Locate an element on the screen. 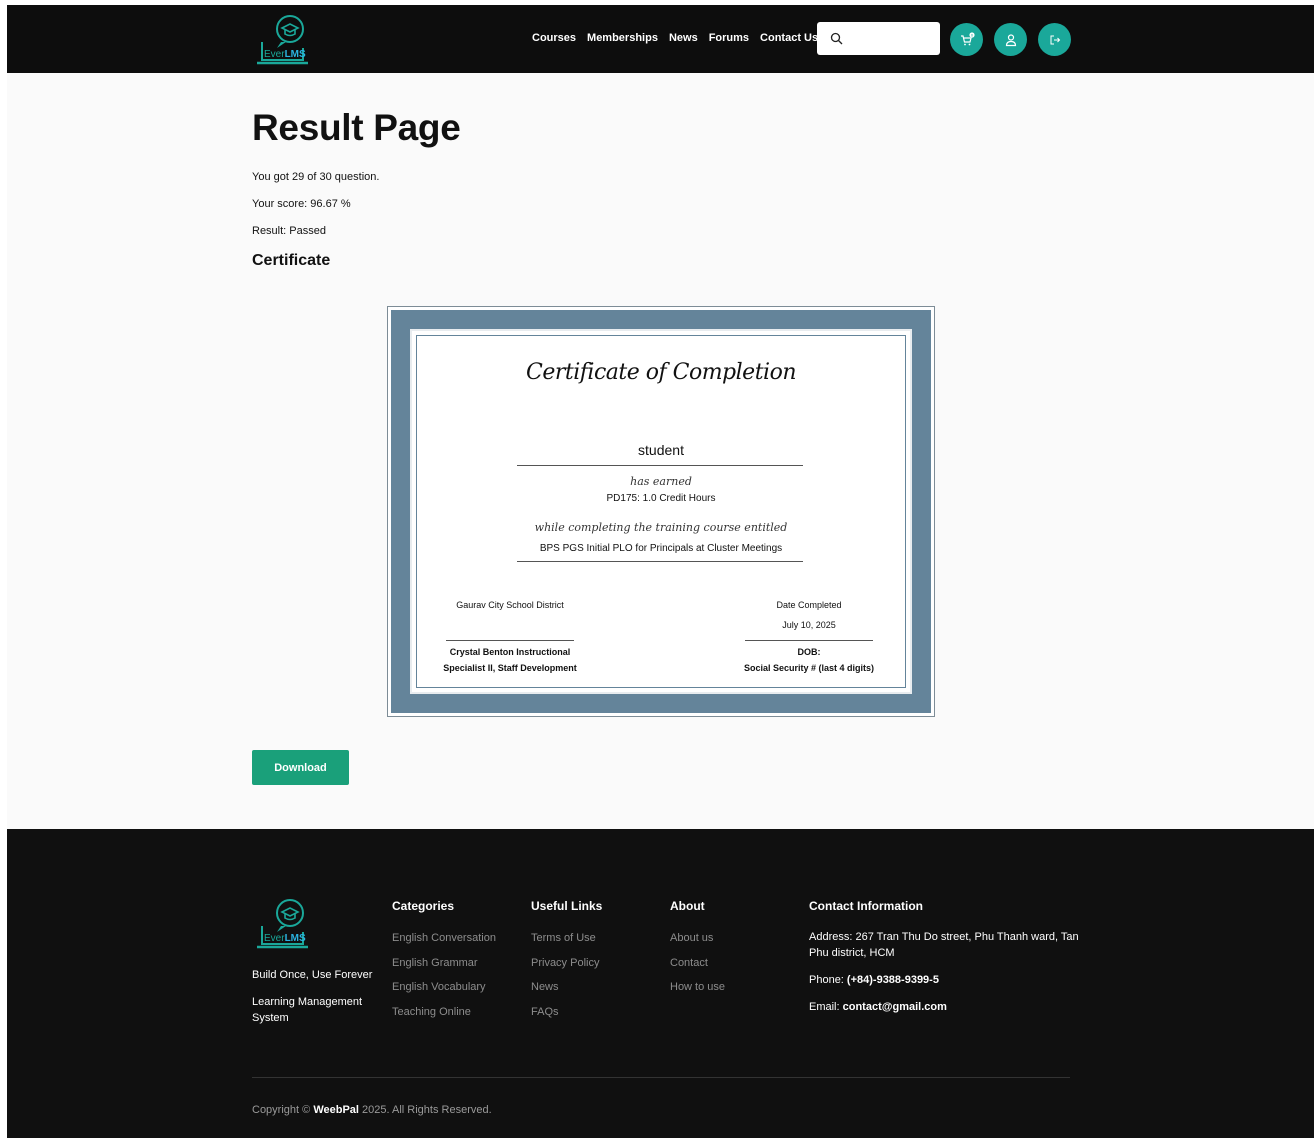  footer-link-english-conversation: English Conversation is located at coordinates (444, 938).